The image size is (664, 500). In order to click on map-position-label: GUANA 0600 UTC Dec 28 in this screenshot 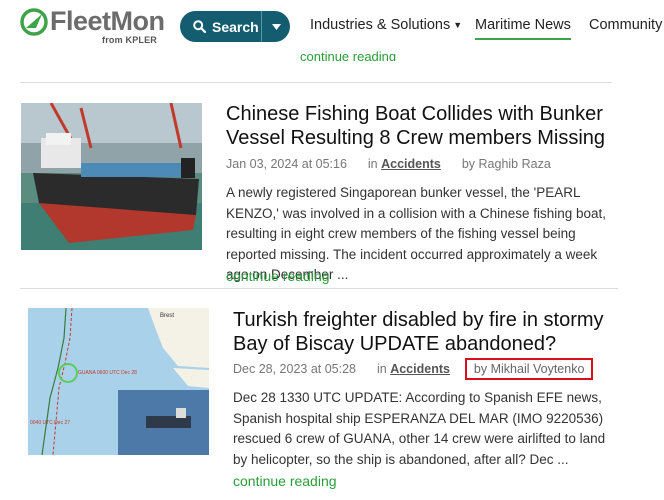, I will do `click(107, 373)`.